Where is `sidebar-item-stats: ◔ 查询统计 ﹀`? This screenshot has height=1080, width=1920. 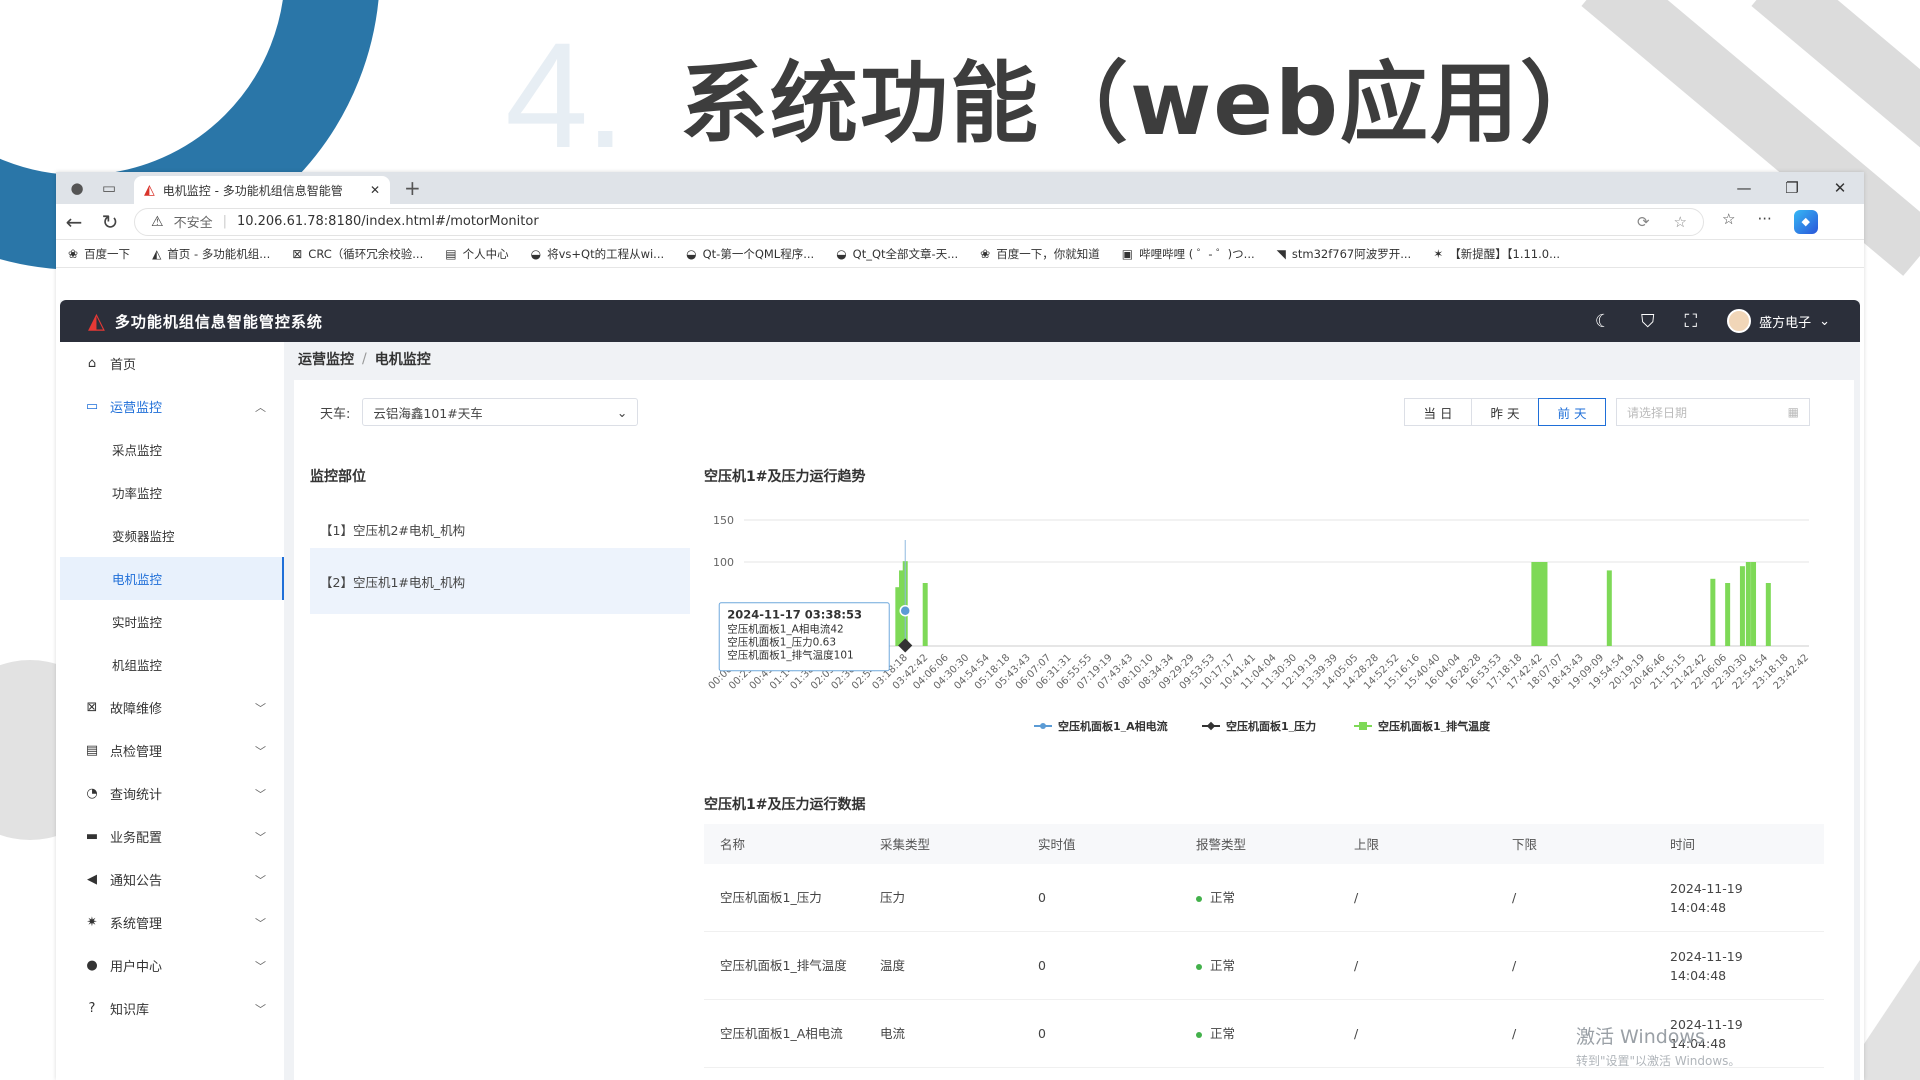
sidebar-item-stats: ◔ 查询统计 ﹀ is located at coordinates (172, 793).